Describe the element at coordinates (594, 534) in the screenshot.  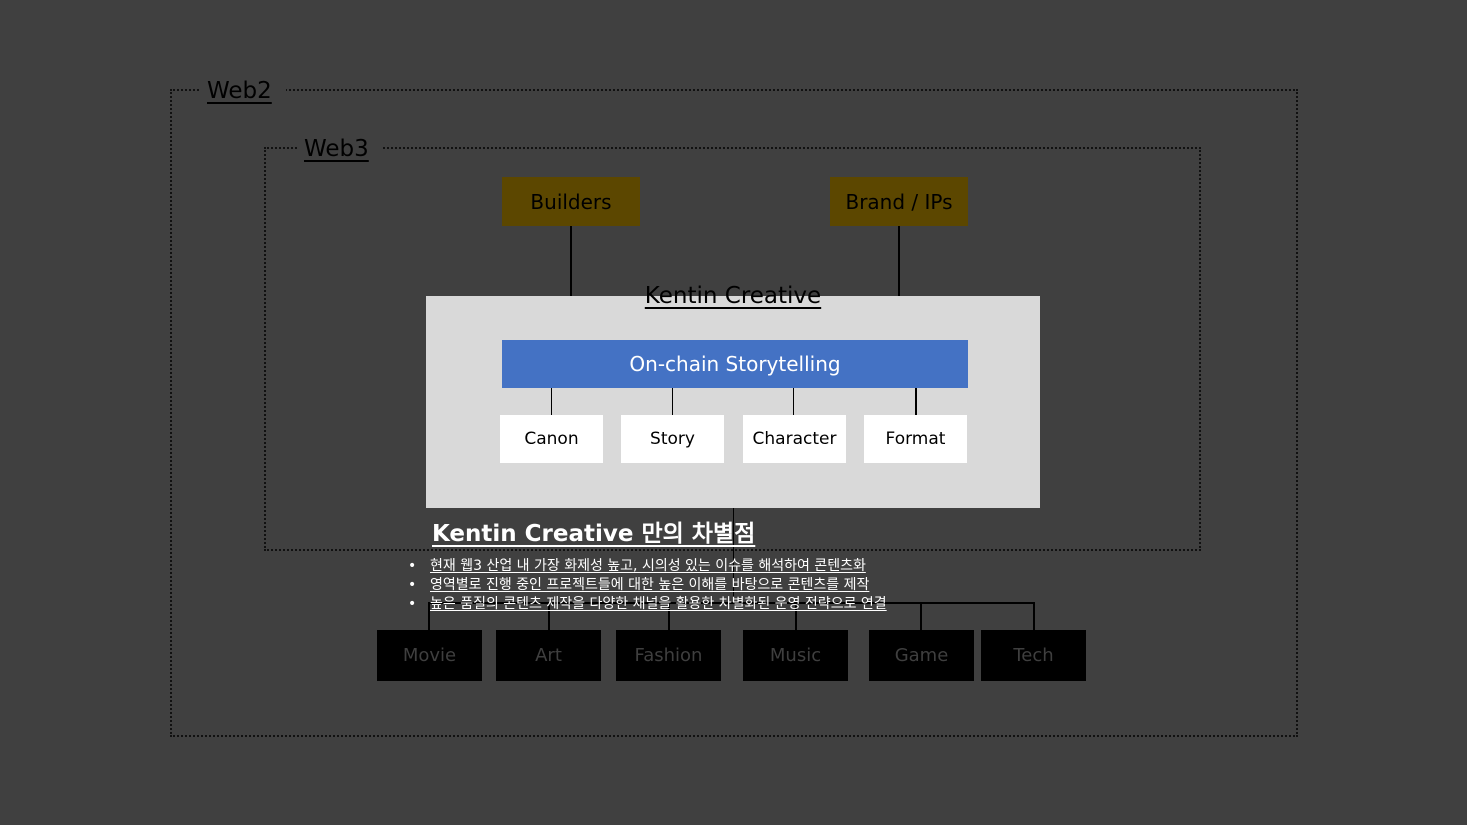
I see `differentiation-title: Kentin Creative 만의 차별점` at that location.